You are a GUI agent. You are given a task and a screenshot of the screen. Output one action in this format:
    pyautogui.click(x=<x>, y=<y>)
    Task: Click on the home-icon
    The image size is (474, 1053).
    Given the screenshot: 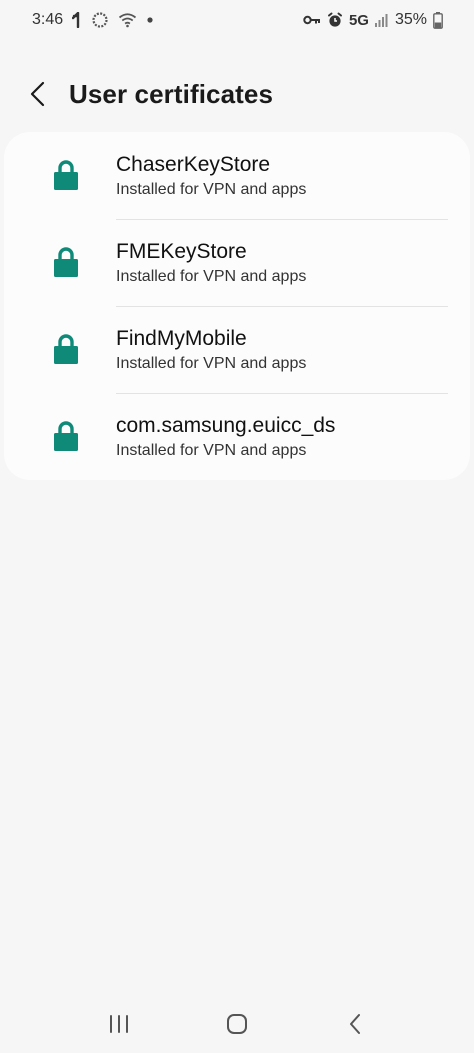 What is the action you would take?
    pyautogui.click(x=237, y=1024)
    